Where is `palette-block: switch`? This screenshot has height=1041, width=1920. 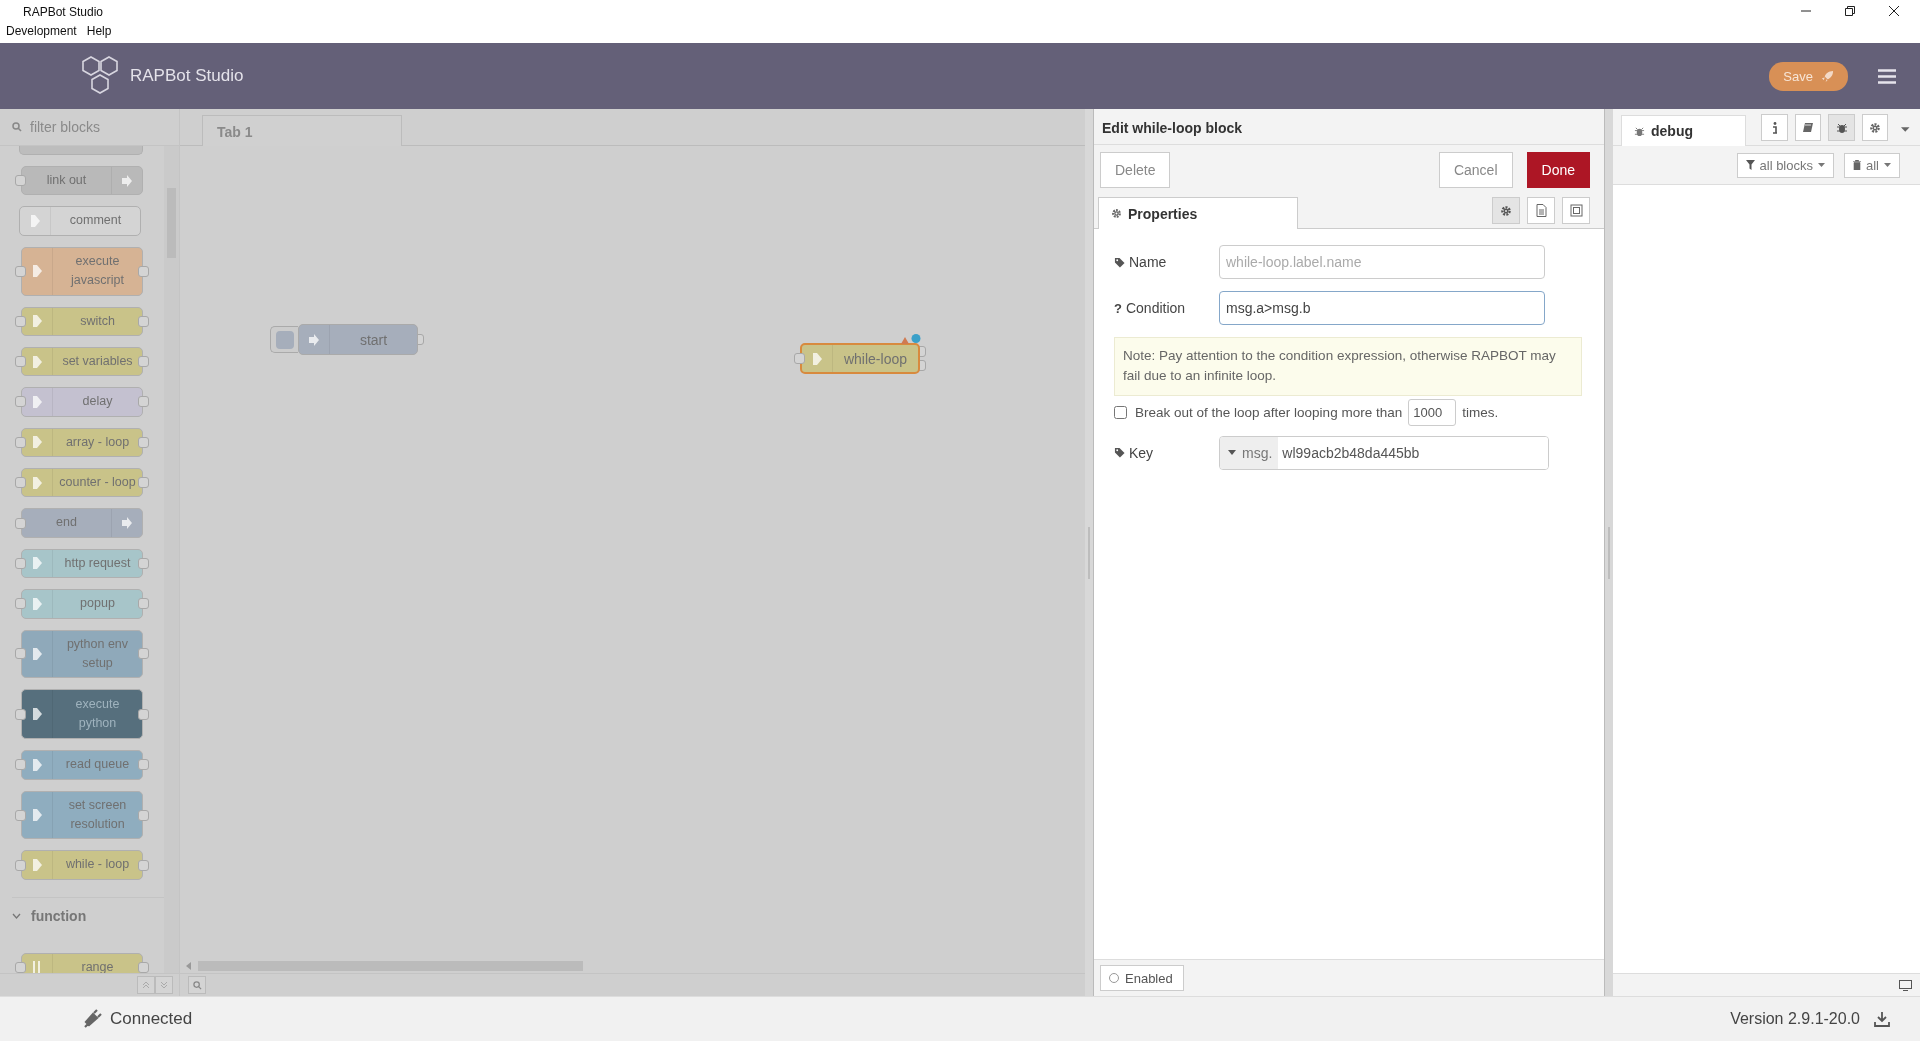 palette-block: switch is located at coordinates (82, 321).